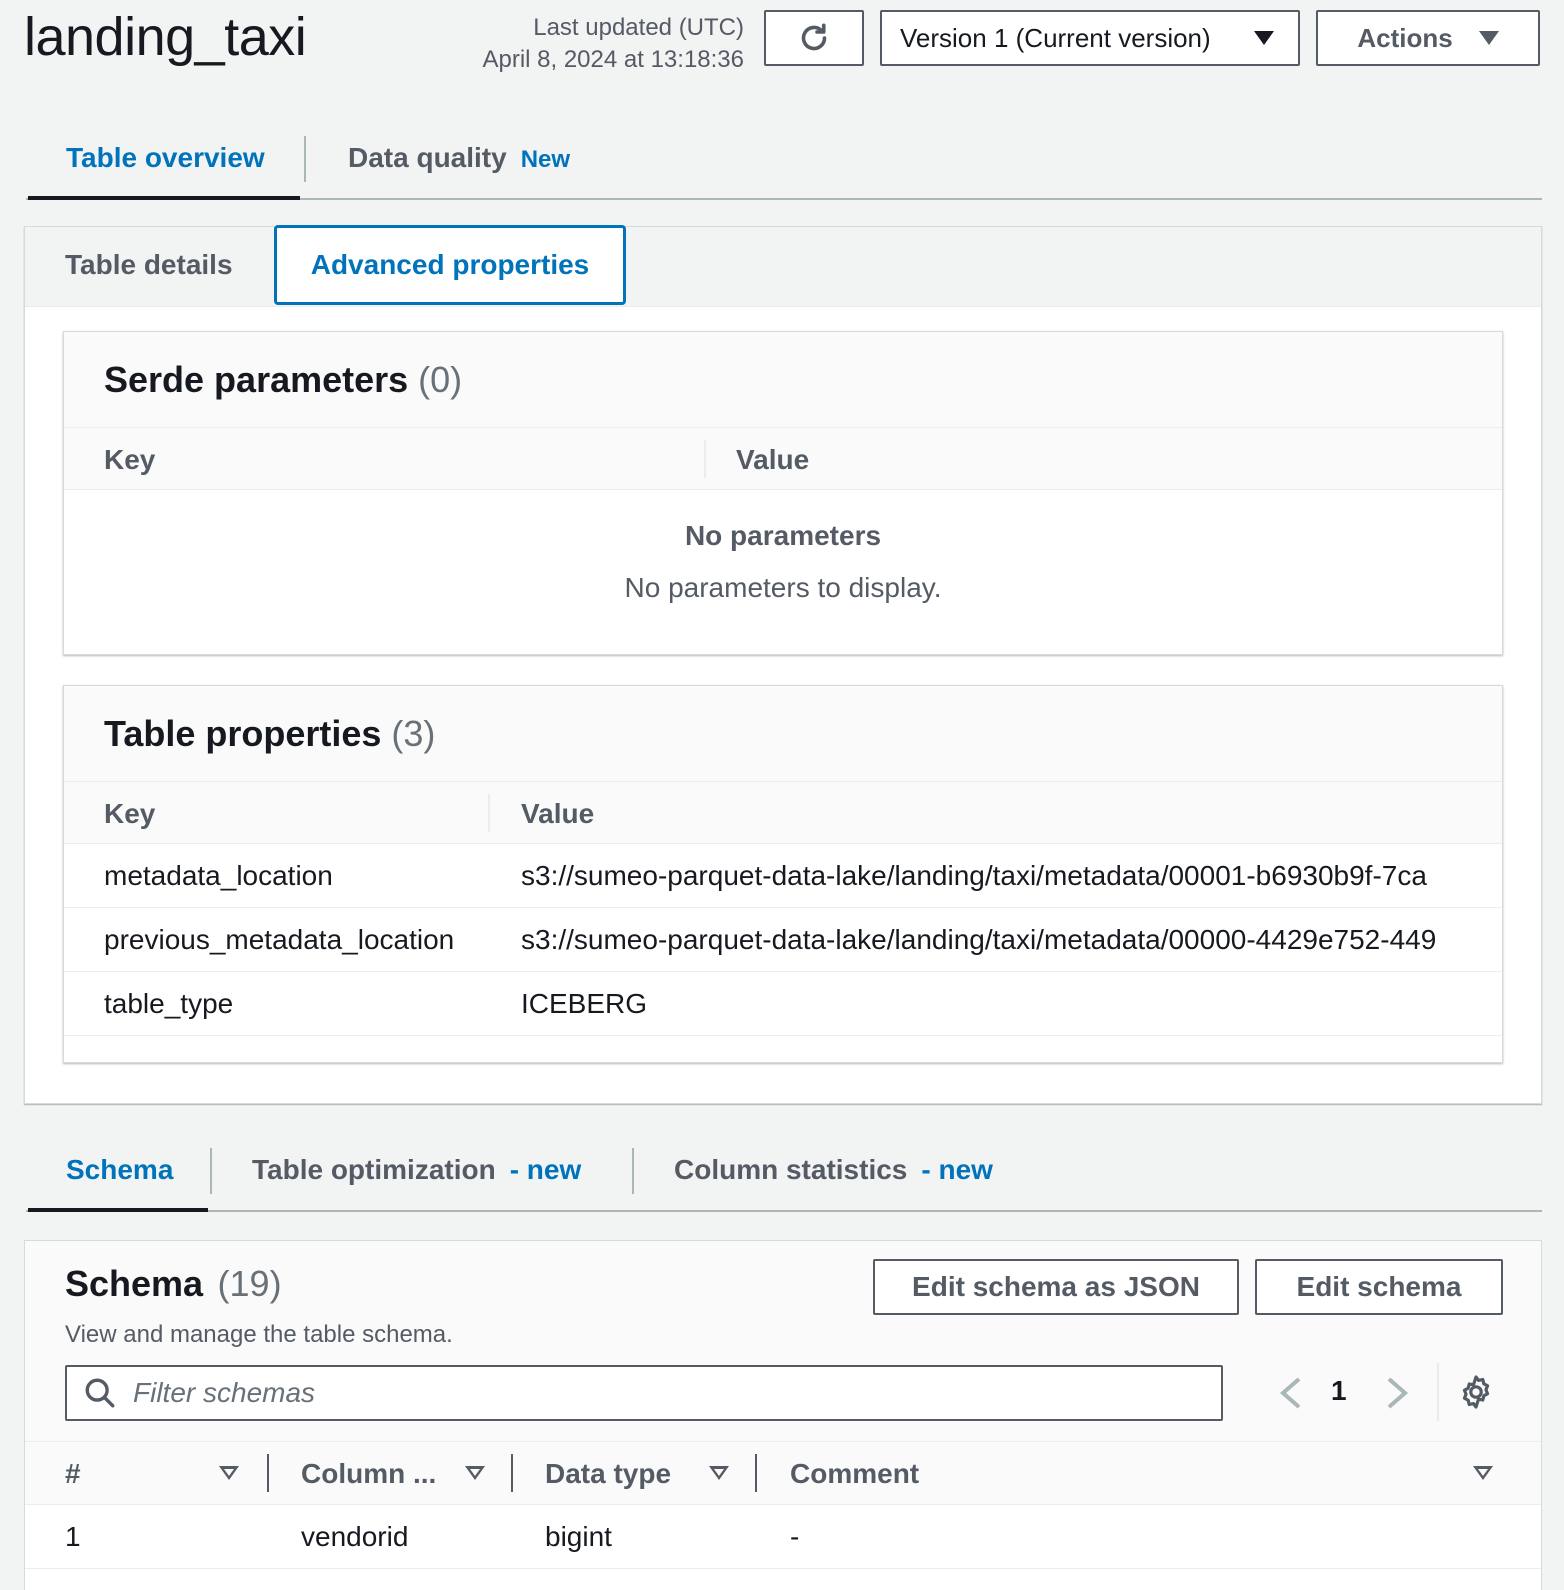 The height and width of the screenshot is (1590, 1564). Describe the element at coordinates (130, 459) in the screenshot. I see `serde-col-key: Key` at that location.